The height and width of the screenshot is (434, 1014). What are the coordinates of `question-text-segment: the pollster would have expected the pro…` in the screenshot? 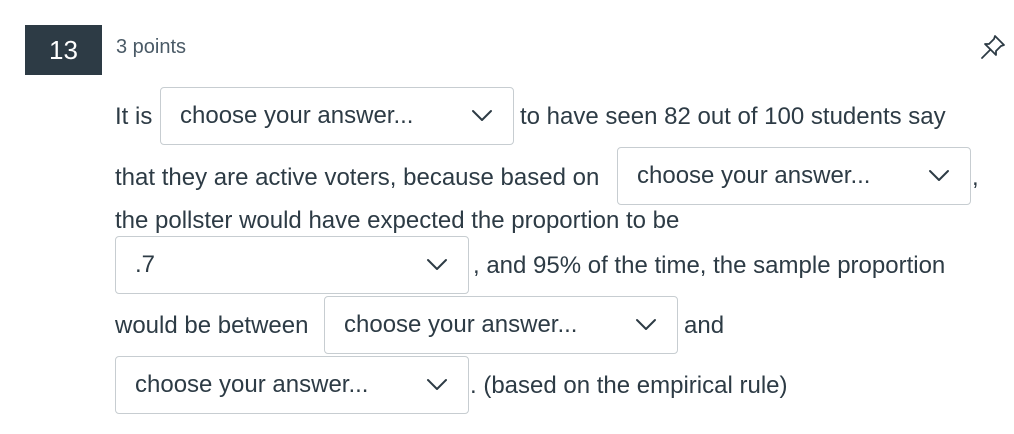 It's located at (397, 220).